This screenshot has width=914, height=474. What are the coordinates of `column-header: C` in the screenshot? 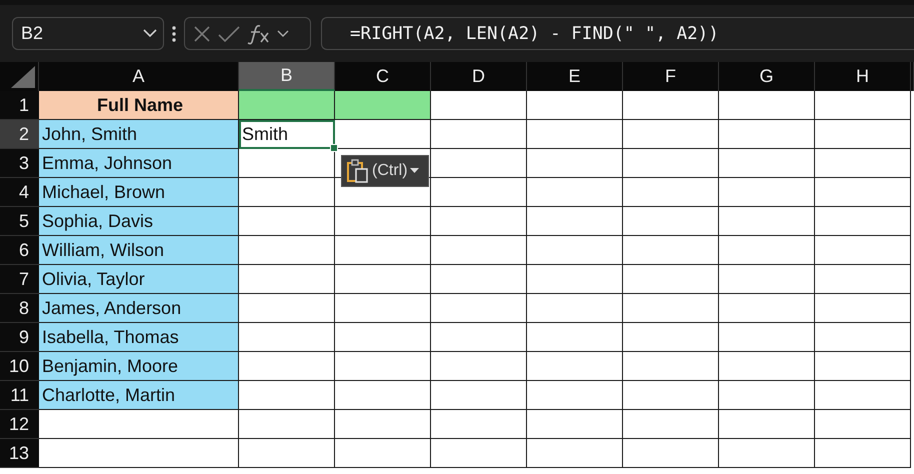 It's located at (383, 76).